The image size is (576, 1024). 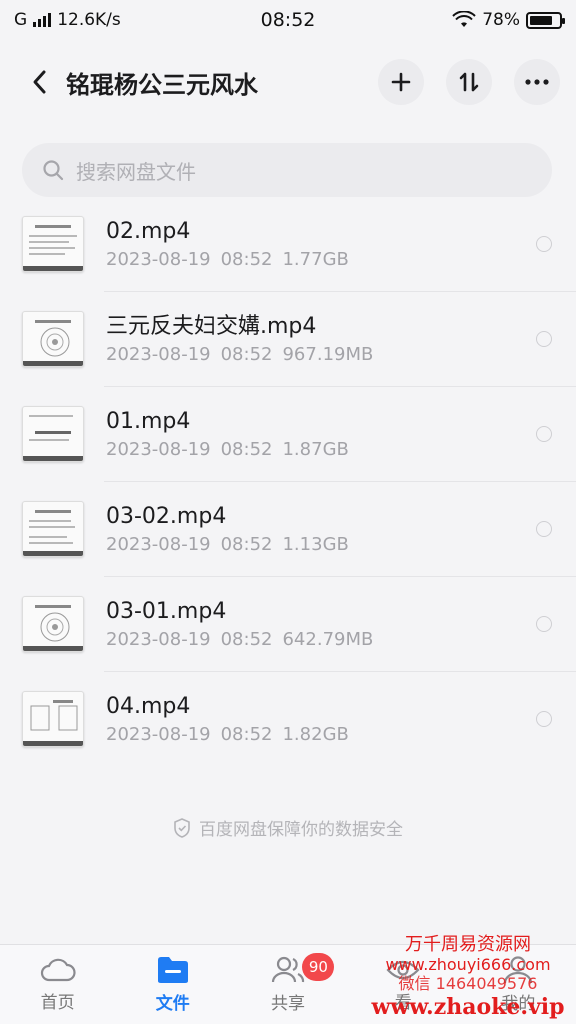 What do you see at coordinates (468, 944) in the screenshot?
I see `watermark-line: 万千周易资源网` at bounding box center [468, 944].